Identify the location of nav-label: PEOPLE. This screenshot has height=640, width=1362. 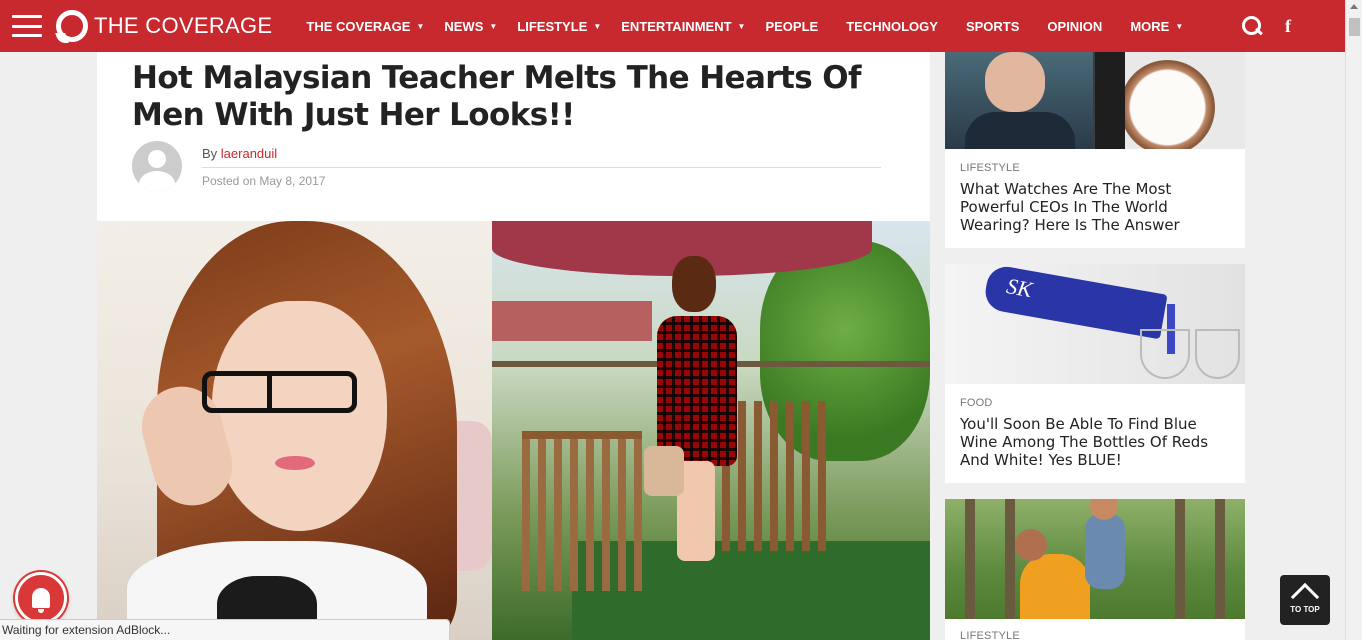
(792, 26).